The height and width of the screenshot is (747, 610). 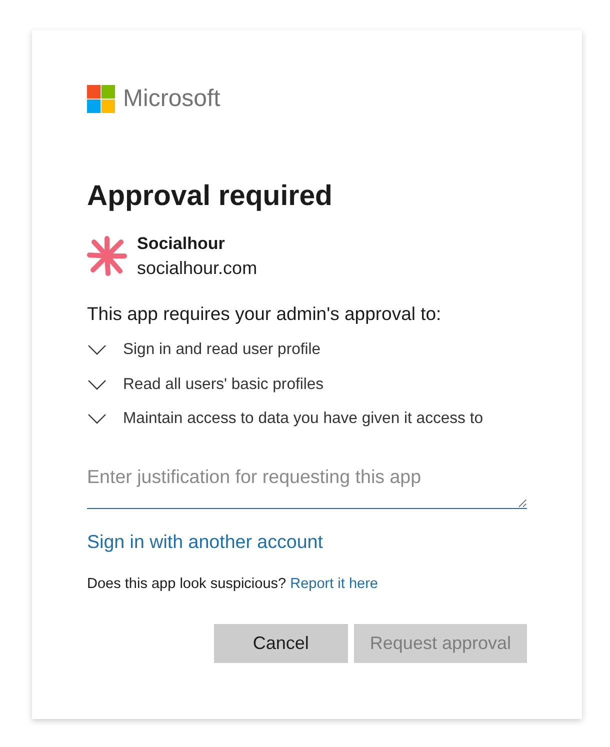 What do you see at coordinates (171, 99) in the screenshot?
I see `brand-name: Microsoft` at bounding box center [171, 99].